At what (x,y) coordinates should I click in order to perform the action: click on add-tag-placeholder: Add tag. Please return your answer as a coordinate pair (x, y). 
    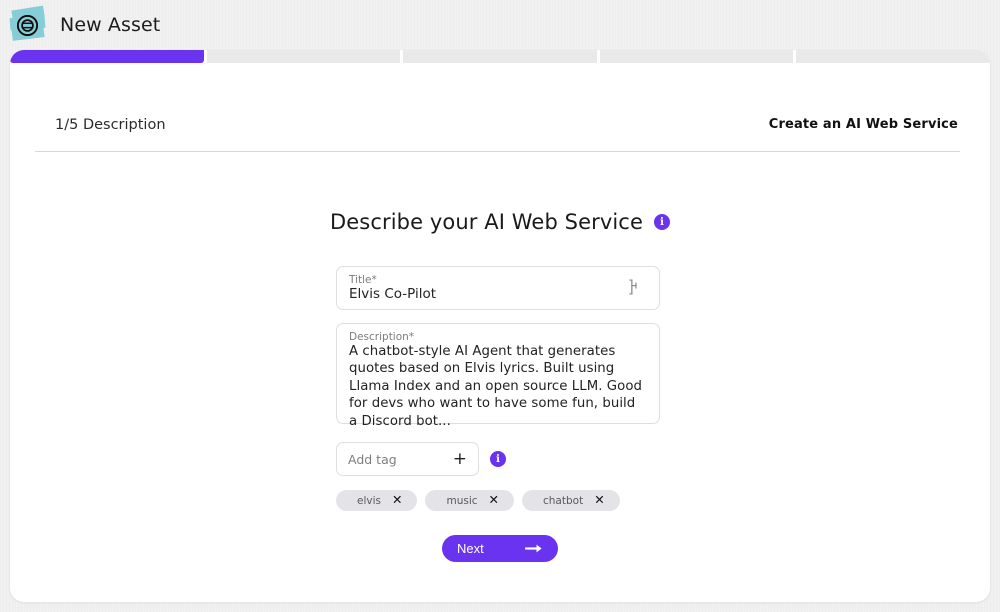
    Looking at the image, I should click on (372, 459).